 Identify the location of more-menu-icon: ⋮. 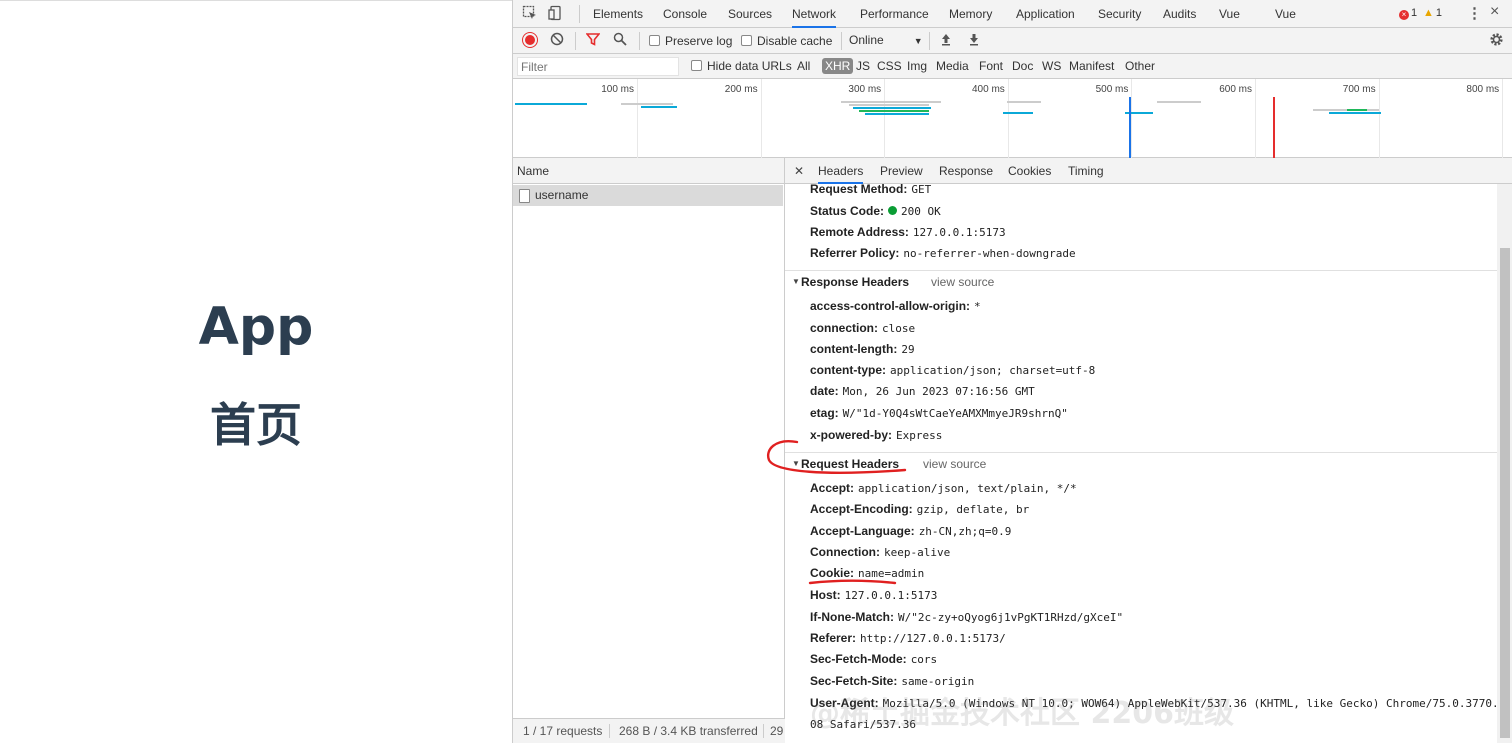
(1474, 13).